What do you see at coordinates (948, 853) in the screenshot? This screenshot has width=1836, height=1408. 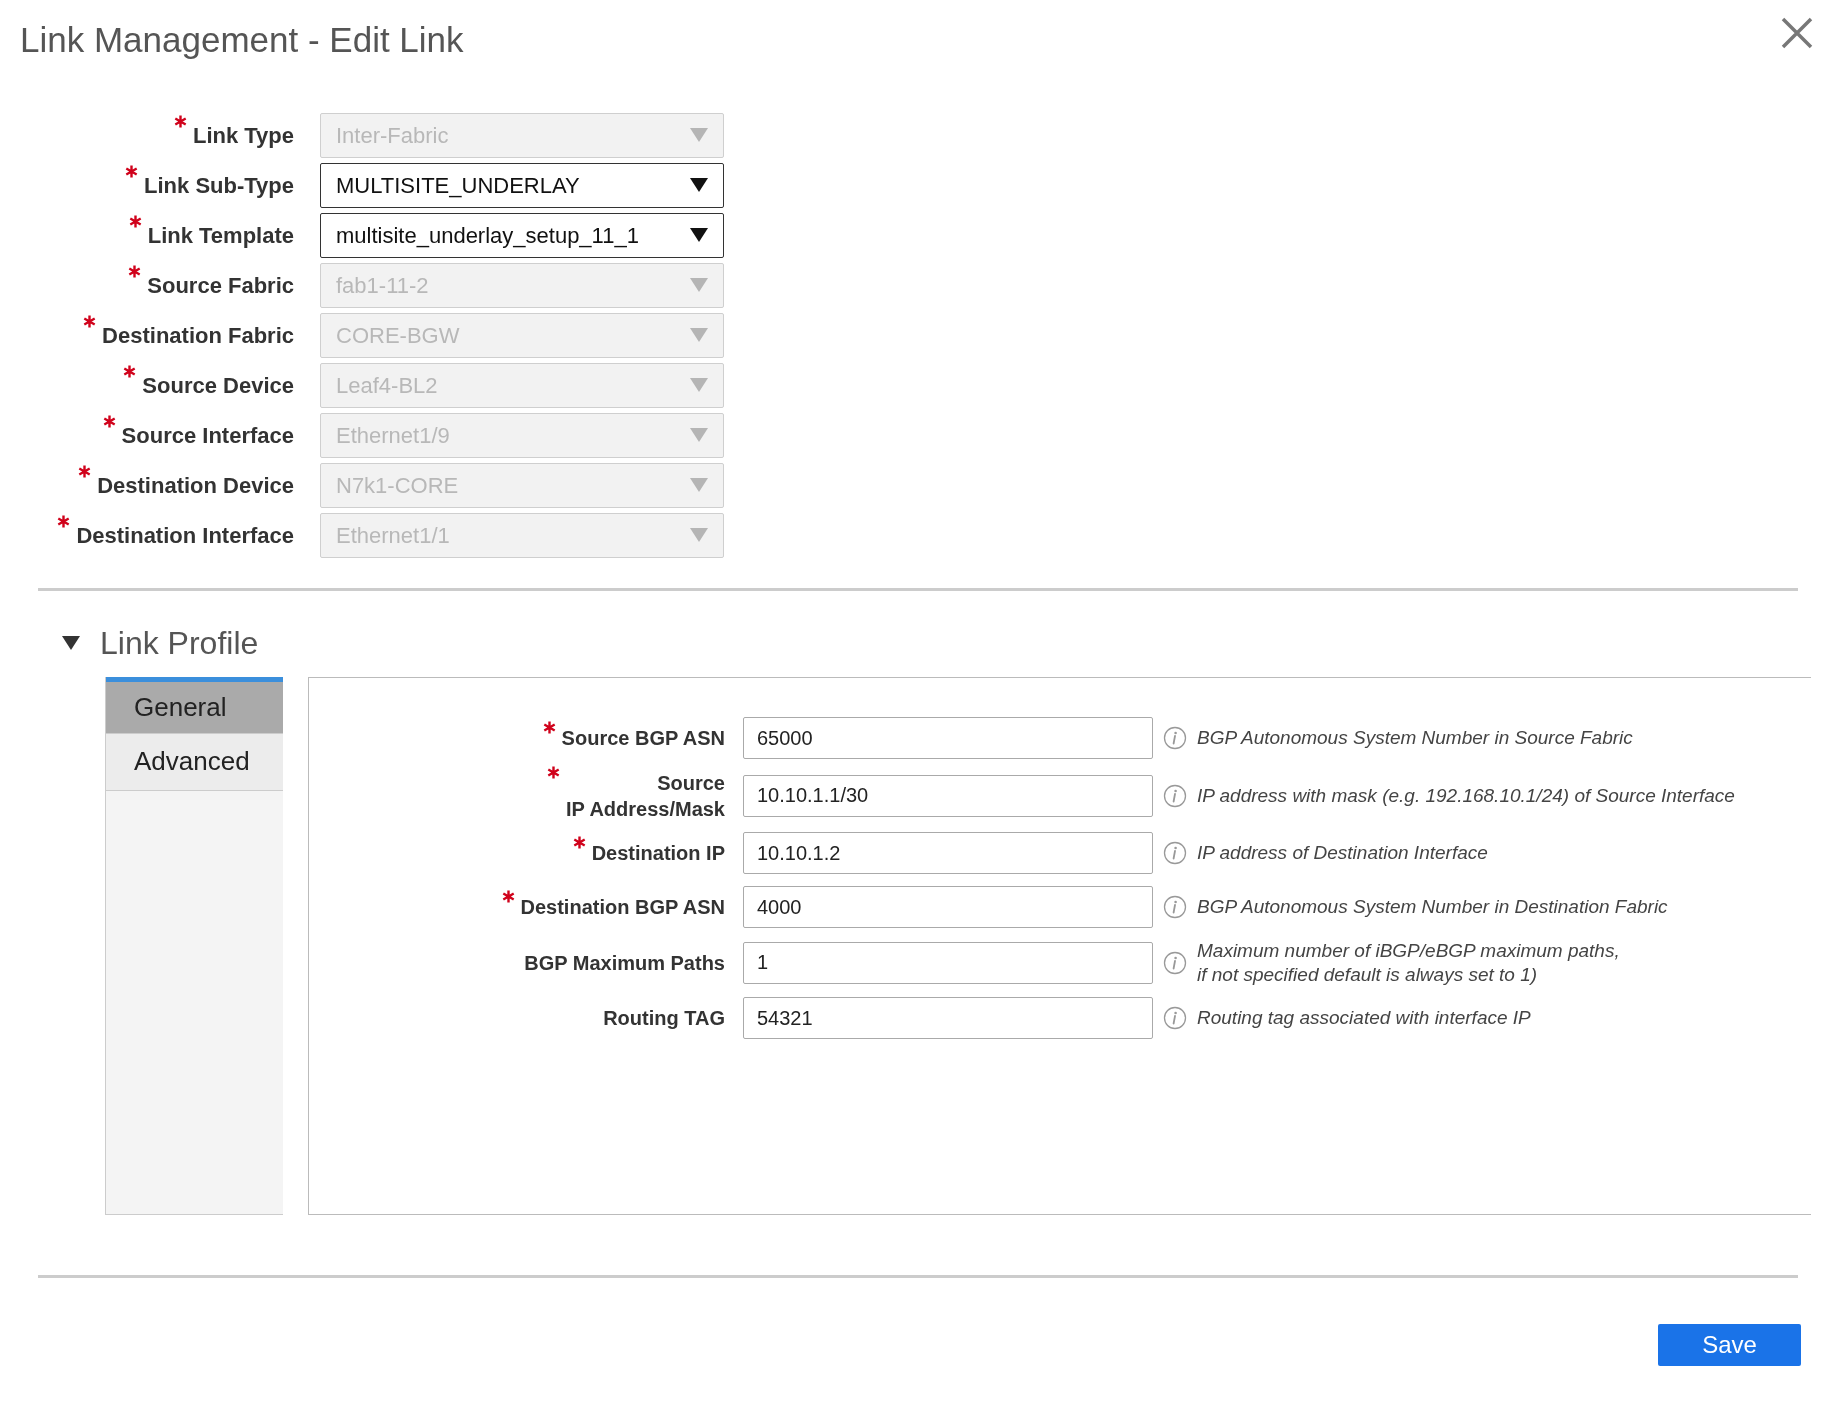 I see `input-field: 10.10.1.2` at bounding box center [948, 853].